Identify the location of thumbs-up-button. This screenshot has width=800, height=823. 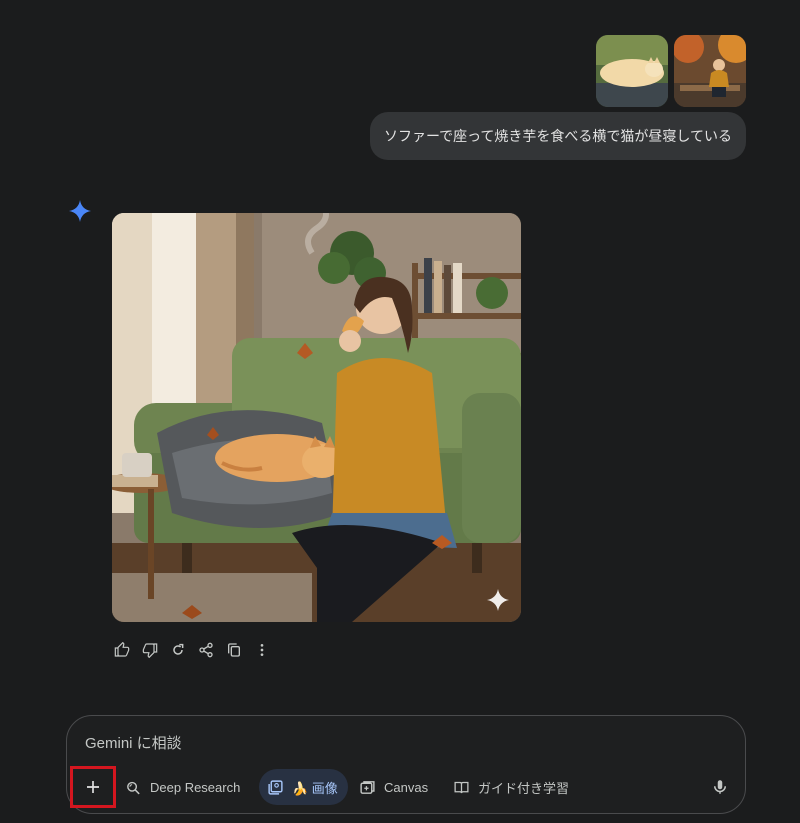
(122, 650).